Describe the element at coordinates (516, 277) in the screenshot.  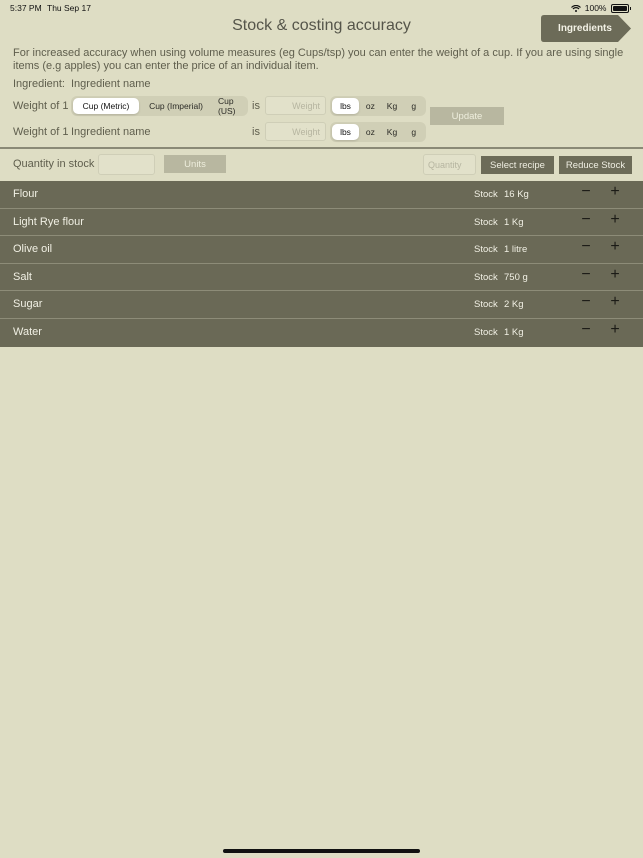
I see `stock-quantity: 750 g` at that location.